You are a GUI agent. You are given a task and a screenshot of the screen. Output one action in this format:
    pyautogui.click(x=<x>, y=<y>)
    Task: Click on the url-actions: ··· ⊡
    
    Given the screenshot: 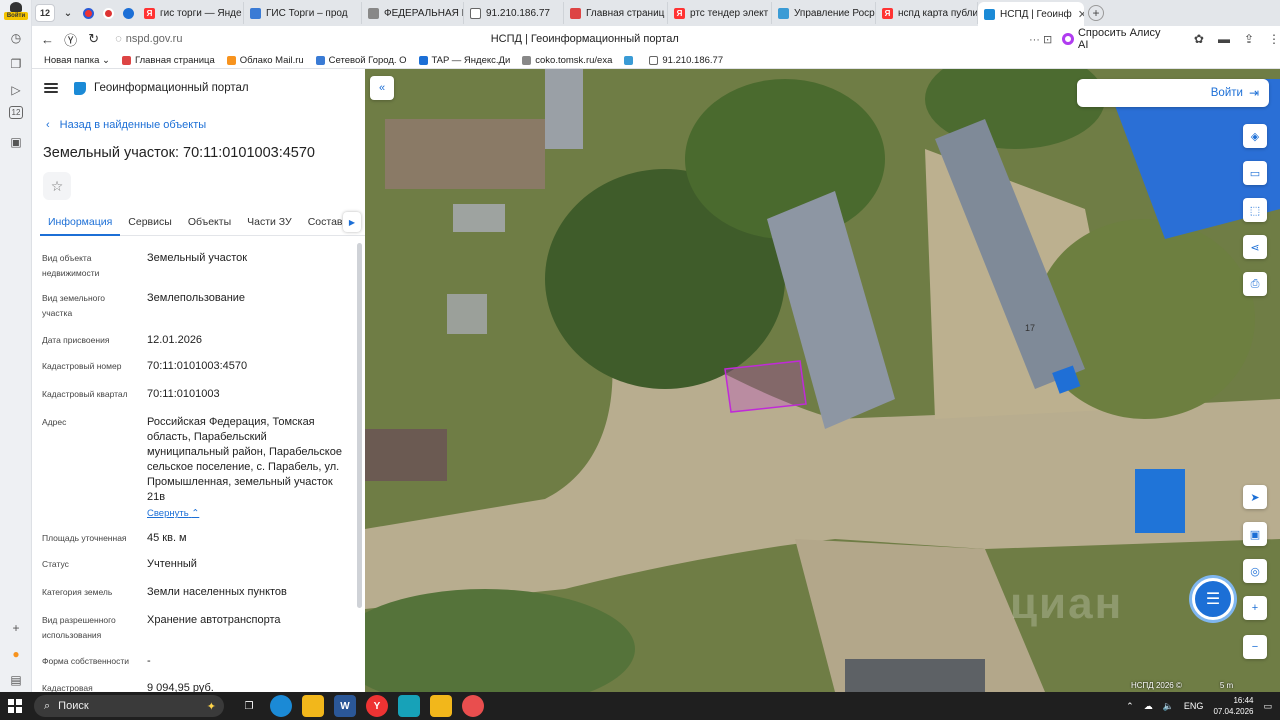 What is the action you would take?
    pyautogui.click(x=1040, y=39)
    